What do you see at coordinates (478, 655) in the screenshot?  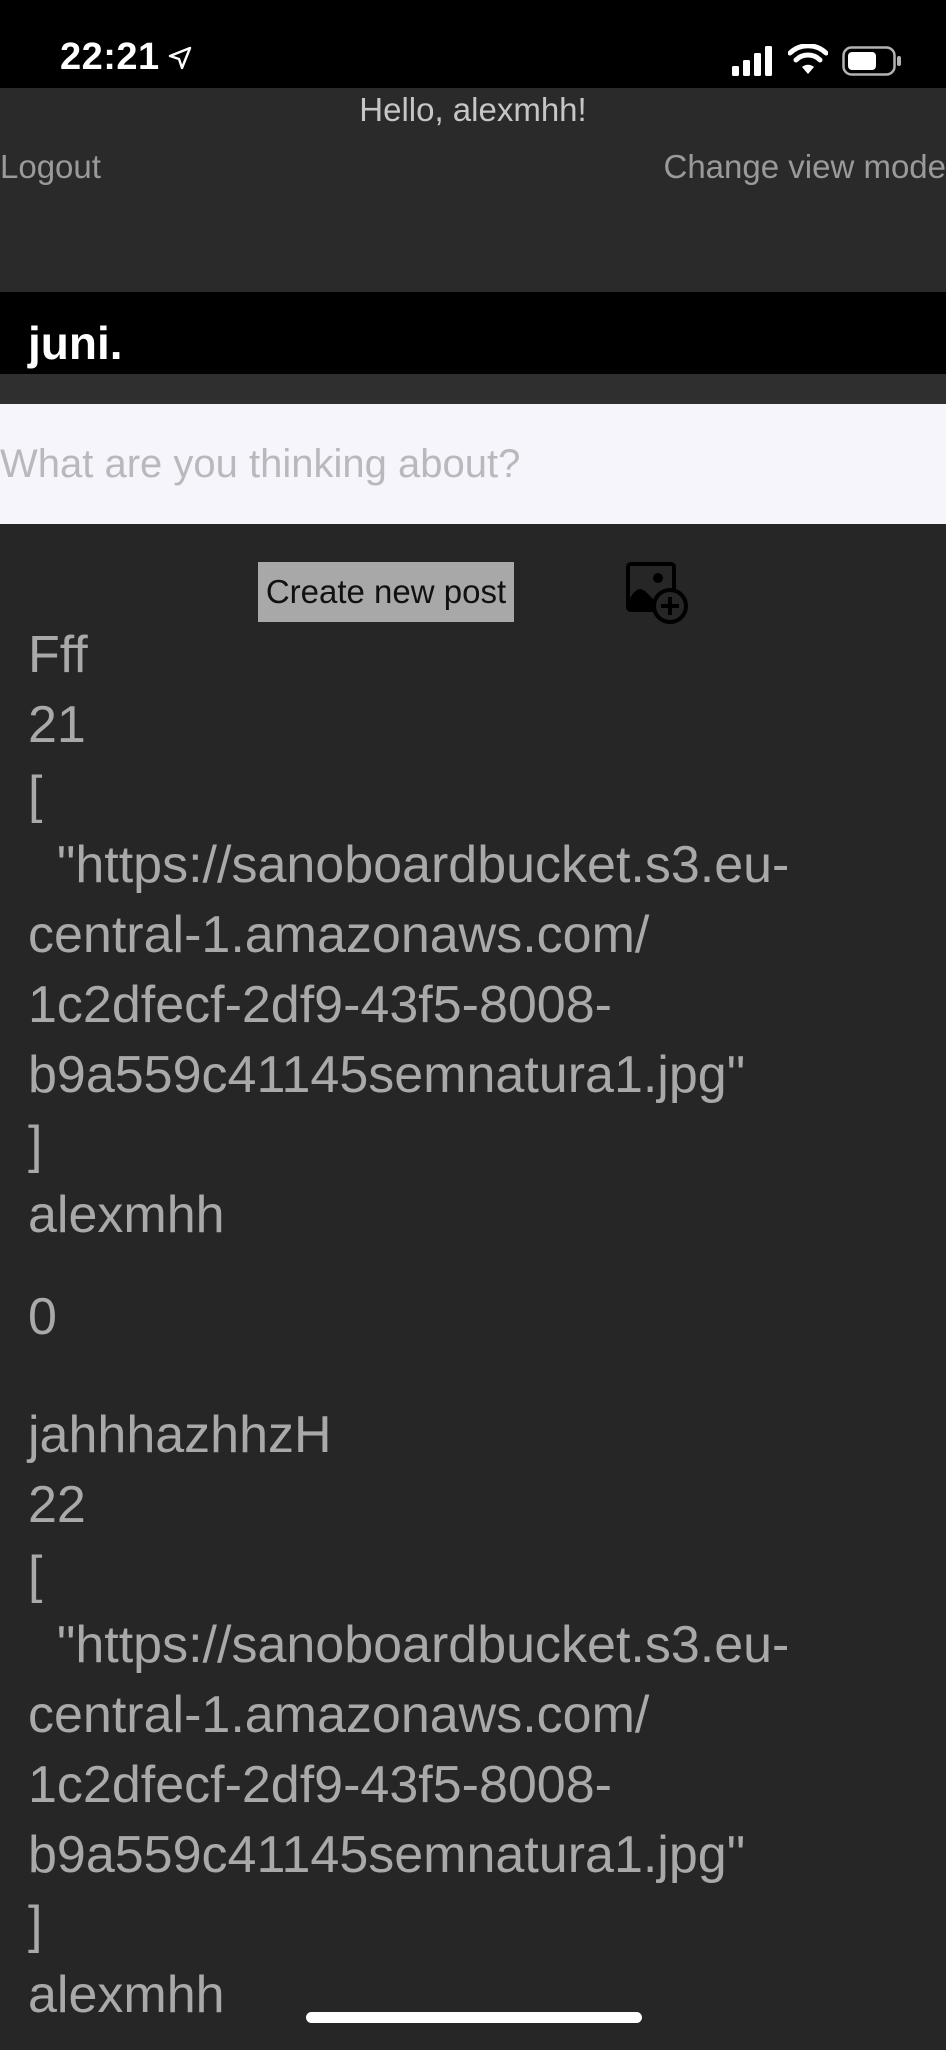 I see `post-title: Fff` at bounding box center [478, 655].